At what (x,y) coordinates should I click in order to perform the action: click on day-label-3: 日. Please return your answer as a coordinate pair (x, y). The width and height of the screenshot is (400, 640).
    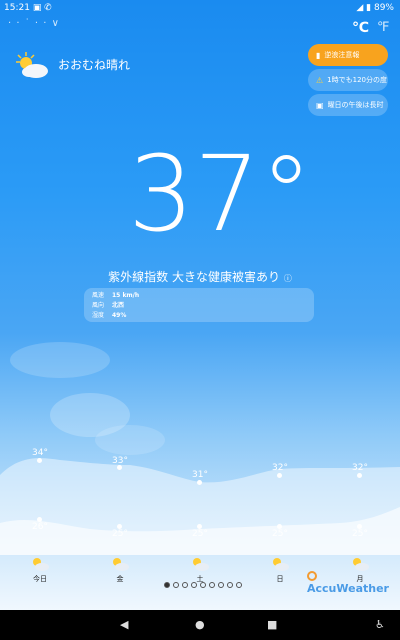
    Looking at the image, I should click on (280, 579).